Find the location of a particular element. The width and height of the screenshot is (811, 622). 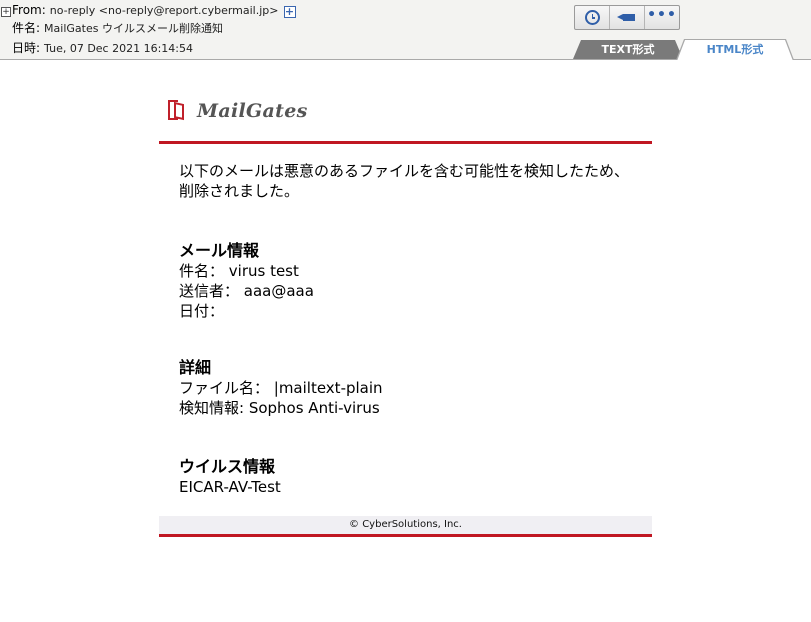

tag-icon is located at coordinates (626, 17).